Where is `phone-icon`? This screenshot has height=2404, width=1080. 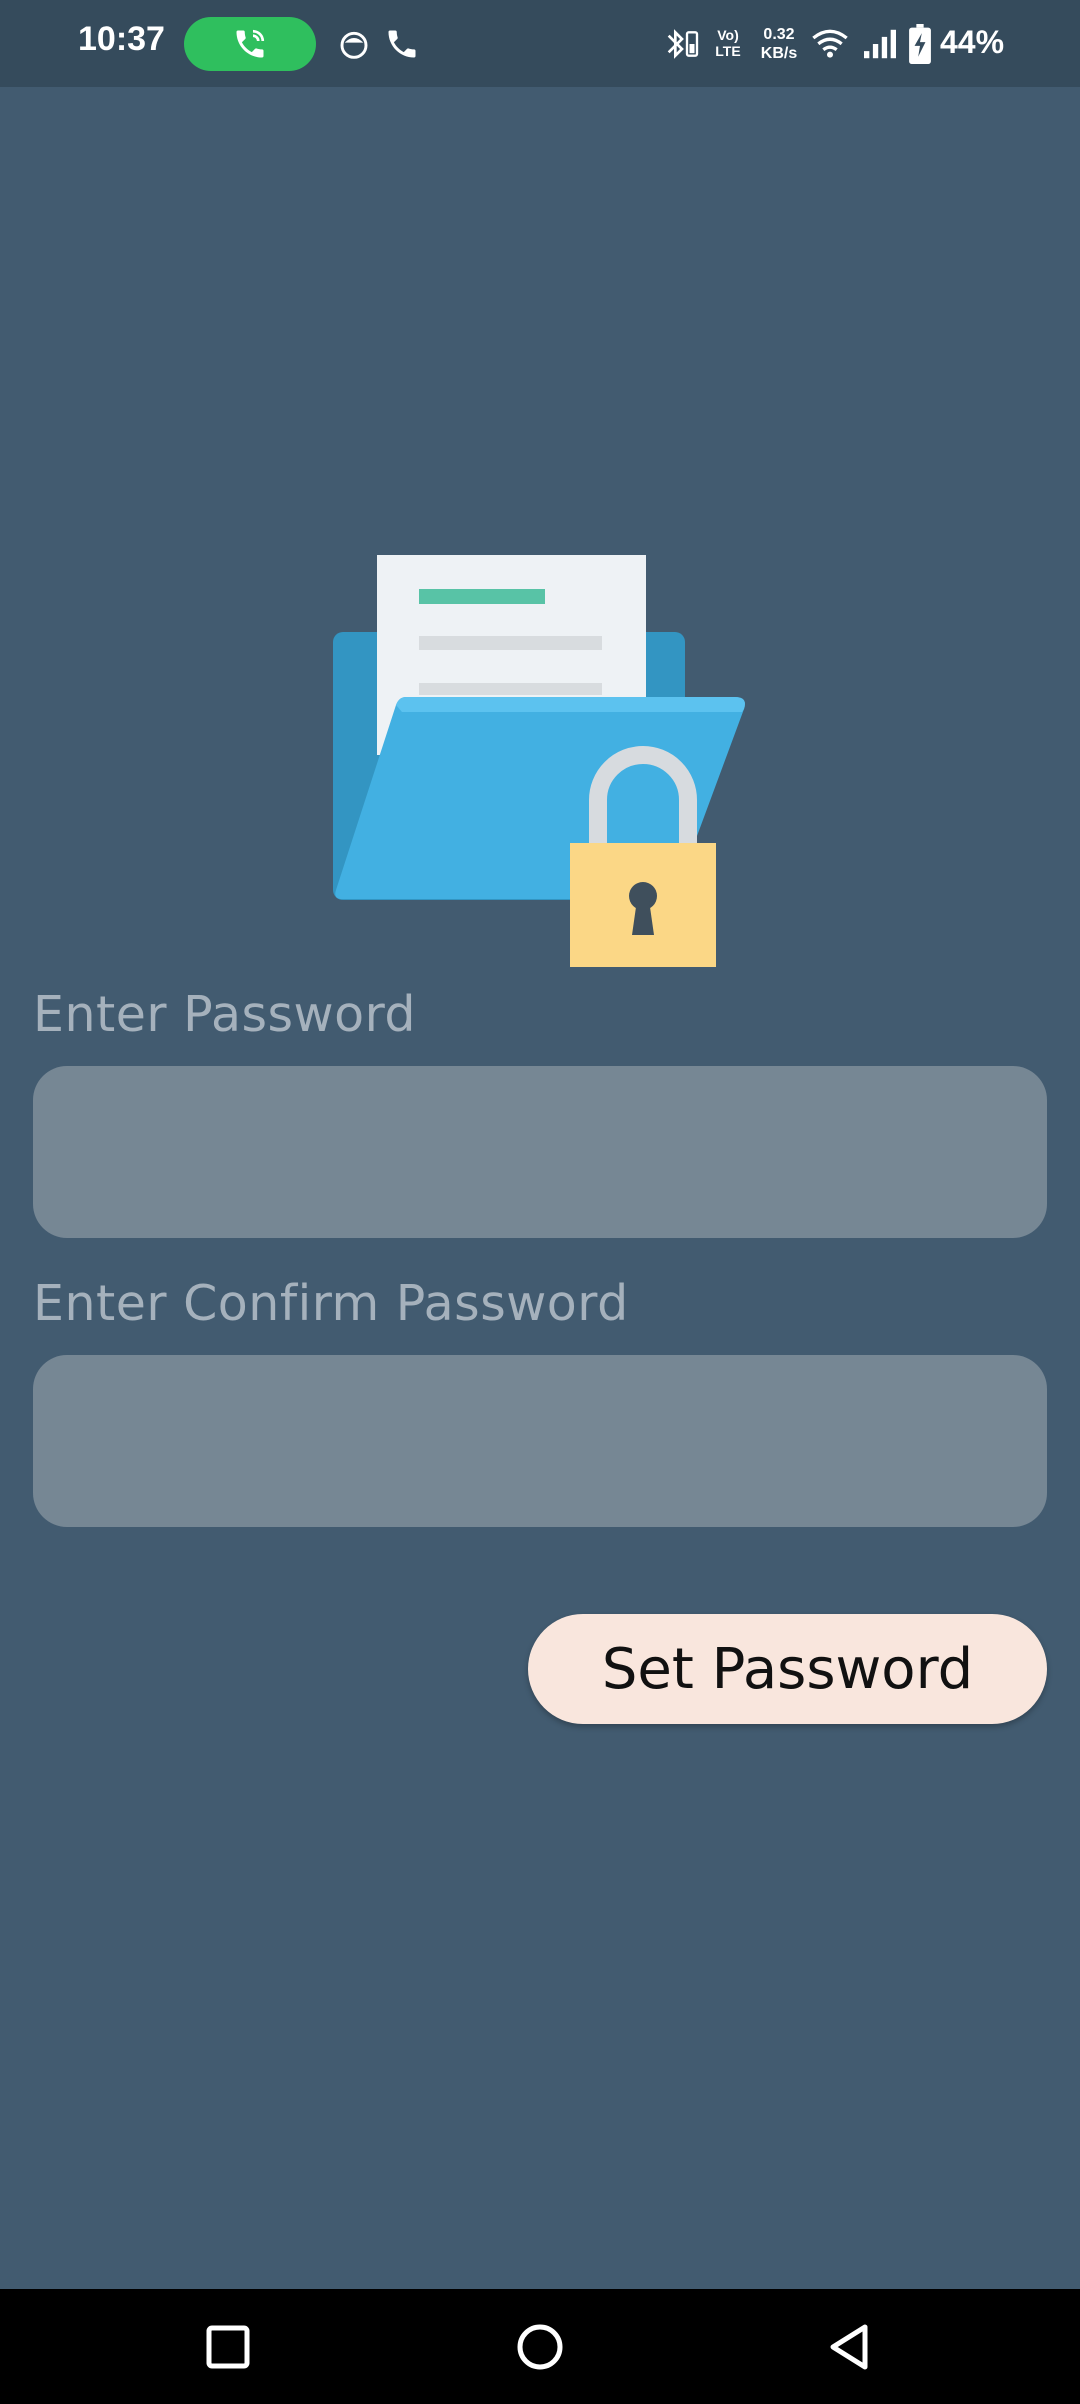 phone-icon is located at coordinates (402, 44).